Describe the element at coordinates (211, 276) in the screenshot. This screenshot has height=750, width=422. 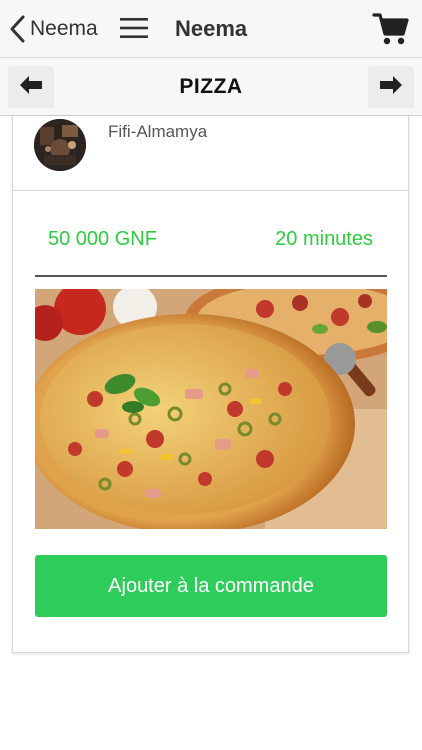
I see `divider` at that location.